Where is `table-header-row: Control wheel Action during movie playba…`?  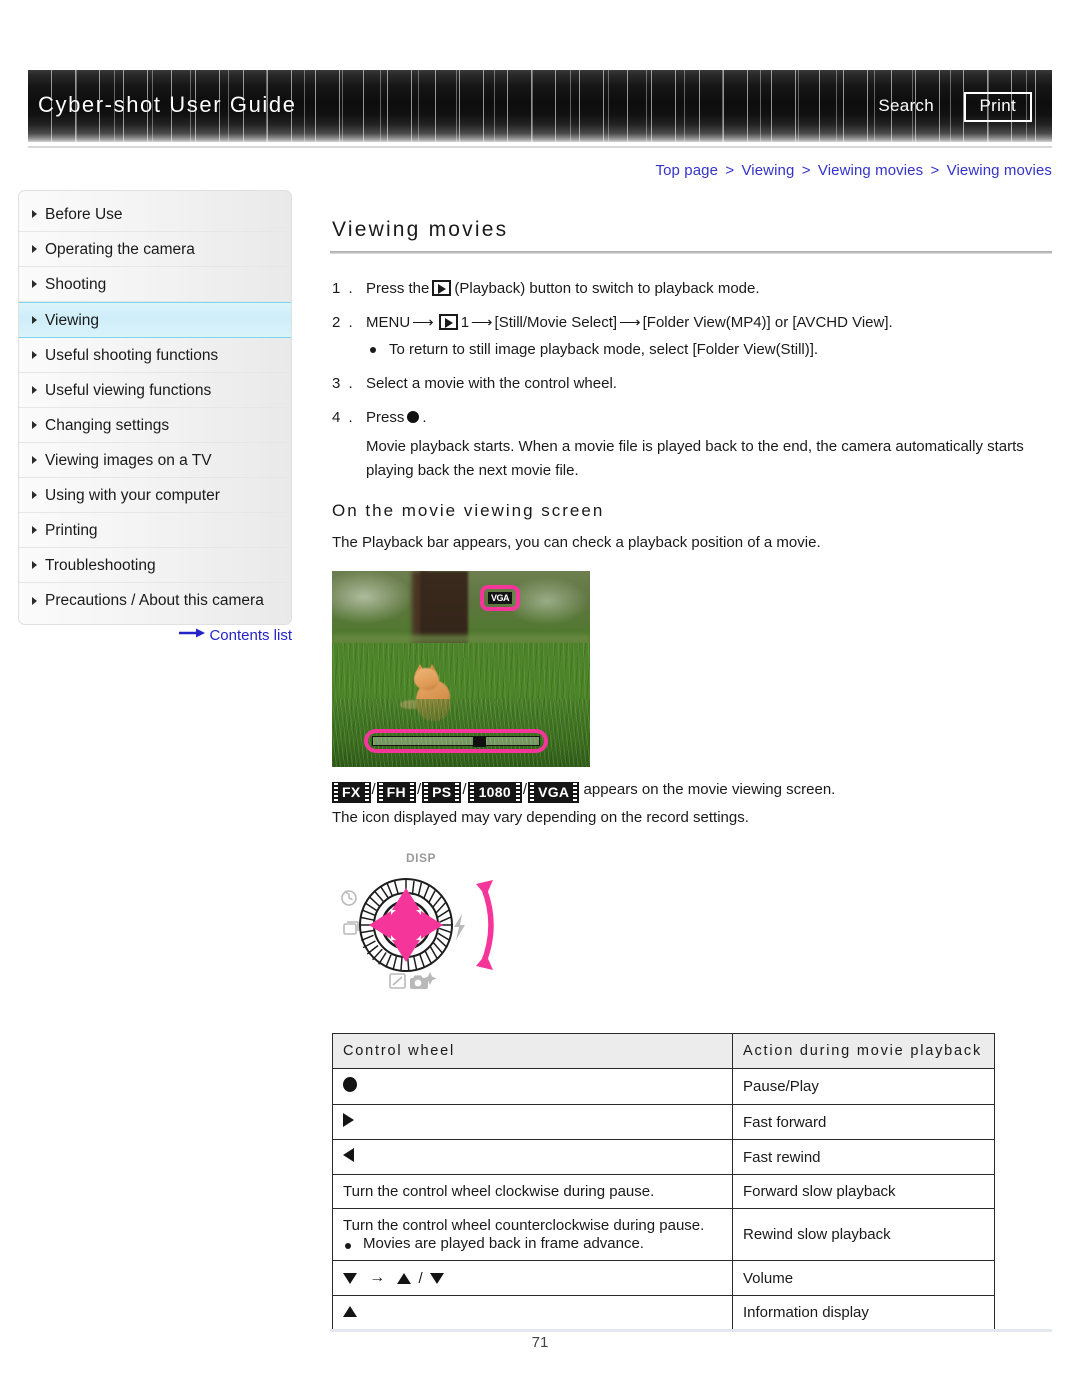
table-header-row: Control wheel Action during movie playba… is located at coordinates (663, 1051).